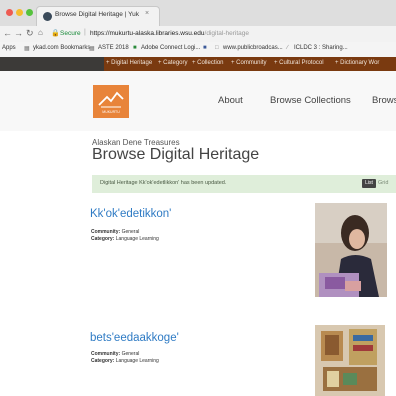  I want to click on menu-cultural-protocol: + Cultural Protocol, so click(299, 63).